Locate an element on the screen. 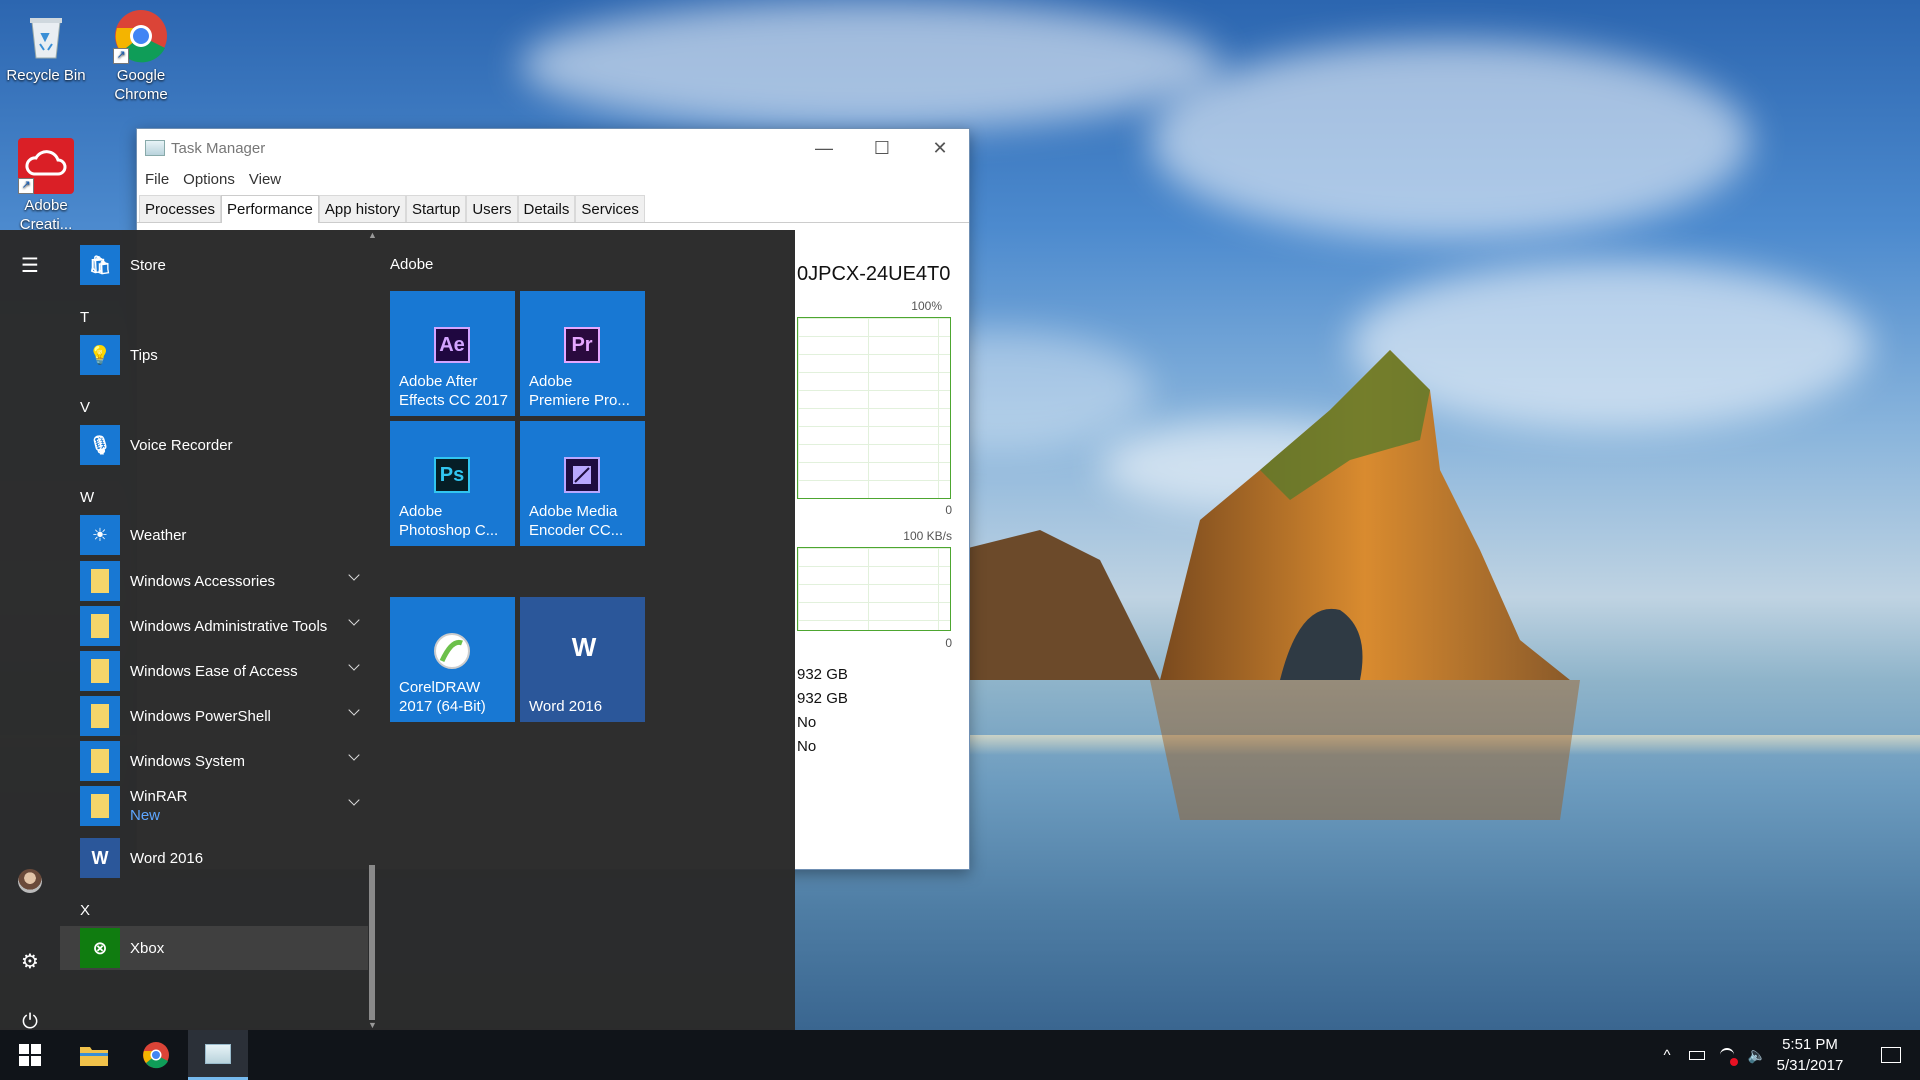 The width and height of the screenshot is (1920, 1080). tab-app-history: App history is located at coordinates (362, 208).